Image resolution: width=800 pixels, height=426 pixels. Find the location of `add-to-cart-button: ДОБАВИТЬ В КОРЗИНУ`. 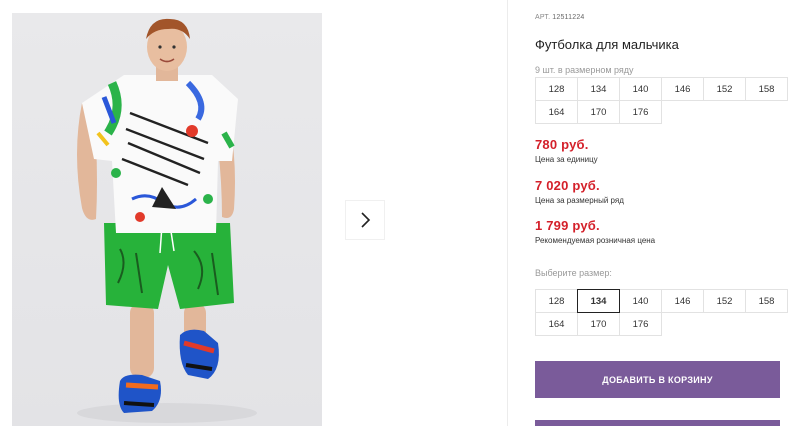

add-to-cart-button: ДОБАВИТЬ В КОРЗИНУ is located at coordinates (657, 379).